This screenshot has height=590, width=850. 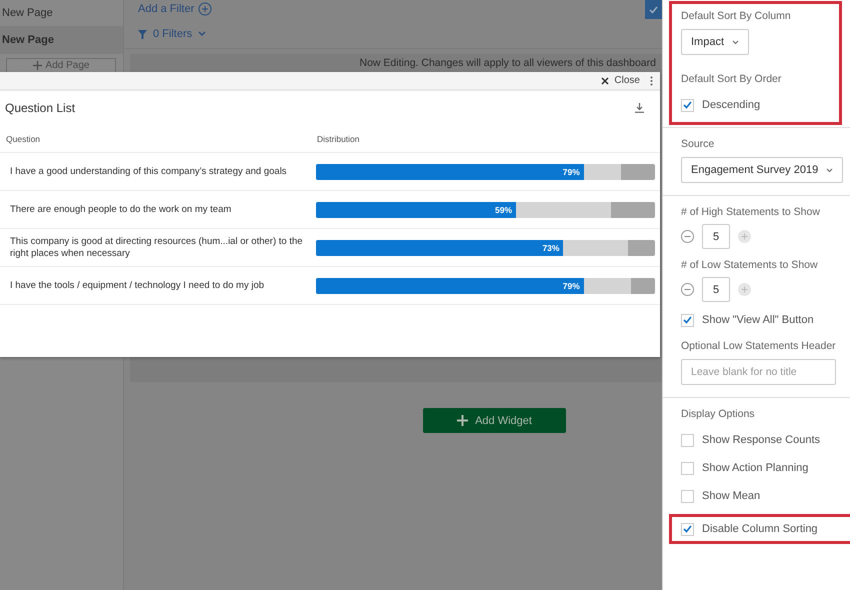 I want to click on checkbox-label: Show "View All" Button, so click(x=758, y=320).